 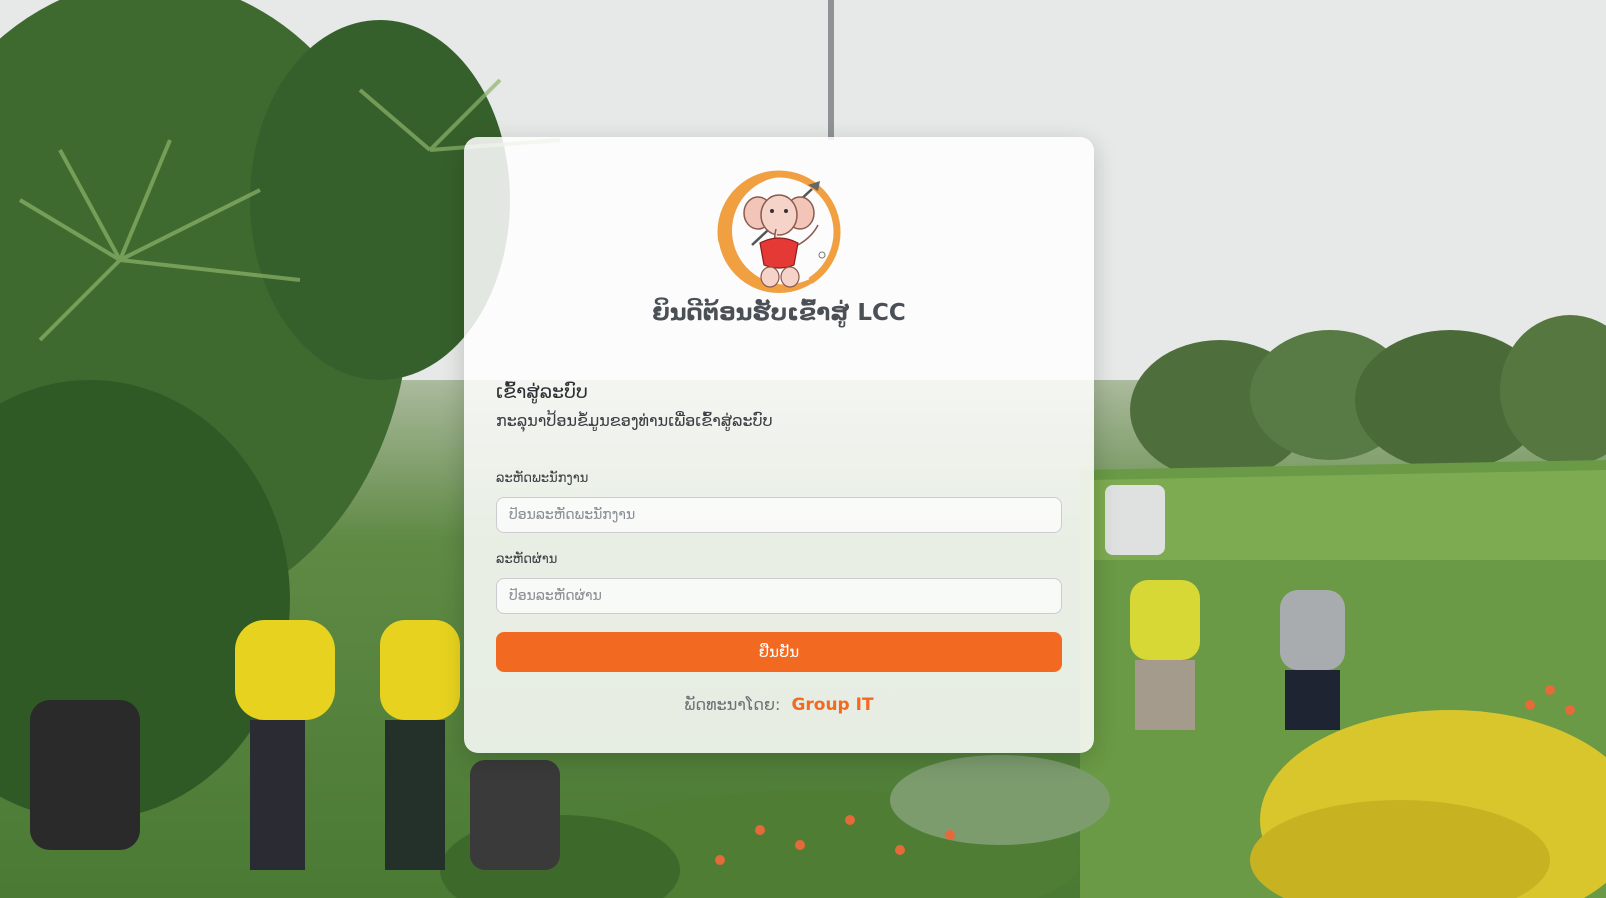 What do you see at coordinates (779, 232) in the screenshot?
I see `elephant-golfer-logo` at bounding box center [779, 232].